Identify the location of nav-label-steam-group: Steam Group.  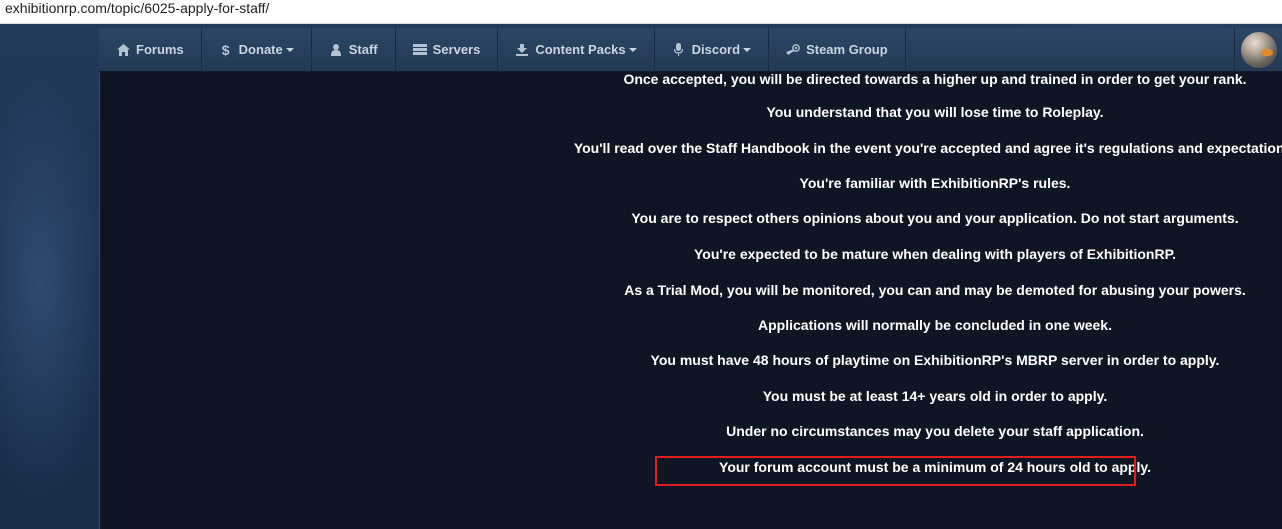
(847, 49).